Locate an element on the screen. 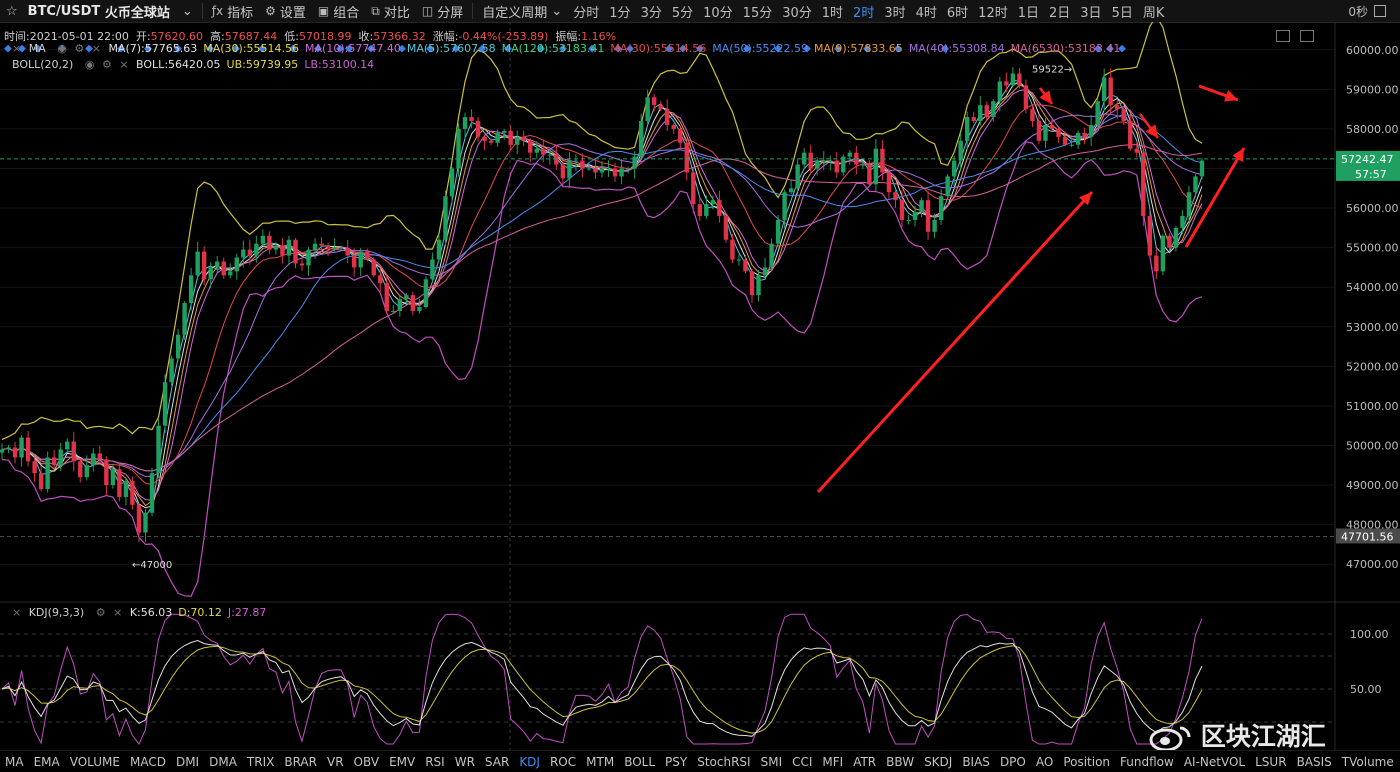 This screenshot has height=772, width=1400. fullscreen-icon is located at coordinates (1380, 11).